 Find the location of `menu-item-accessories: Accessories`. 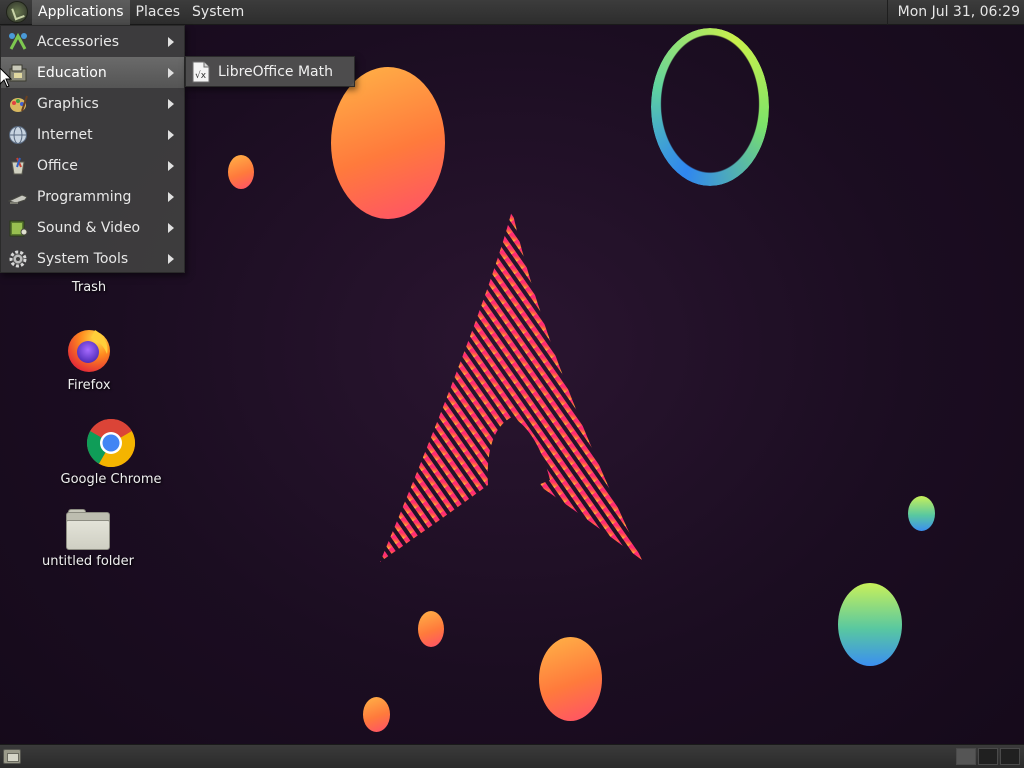

menu-item-accessories: Accessories is located at coordinates (92, 41).